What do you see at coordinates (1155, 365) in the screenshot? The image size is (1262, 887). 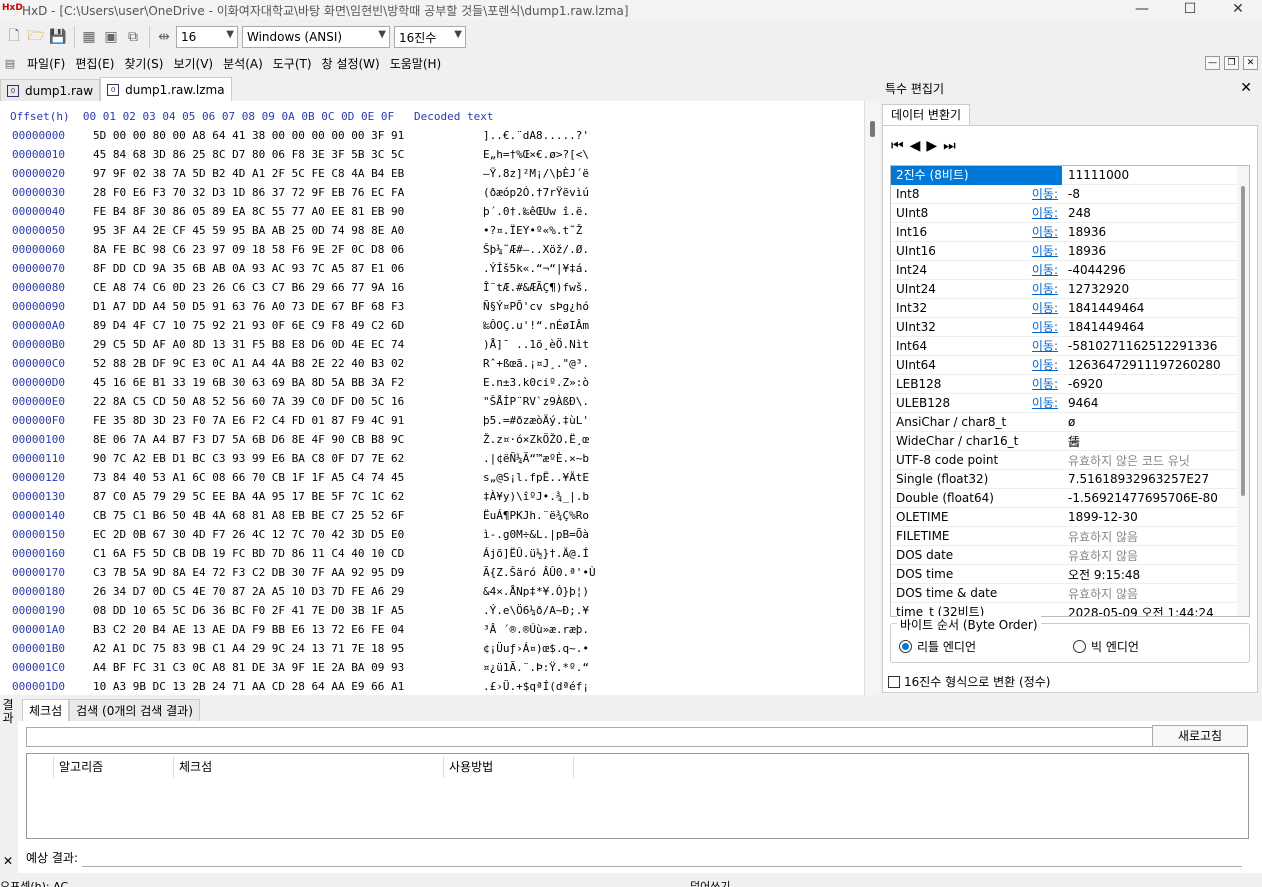 I see `inspector-value: 12636472911197260280` at bounding box center [1155, 365].